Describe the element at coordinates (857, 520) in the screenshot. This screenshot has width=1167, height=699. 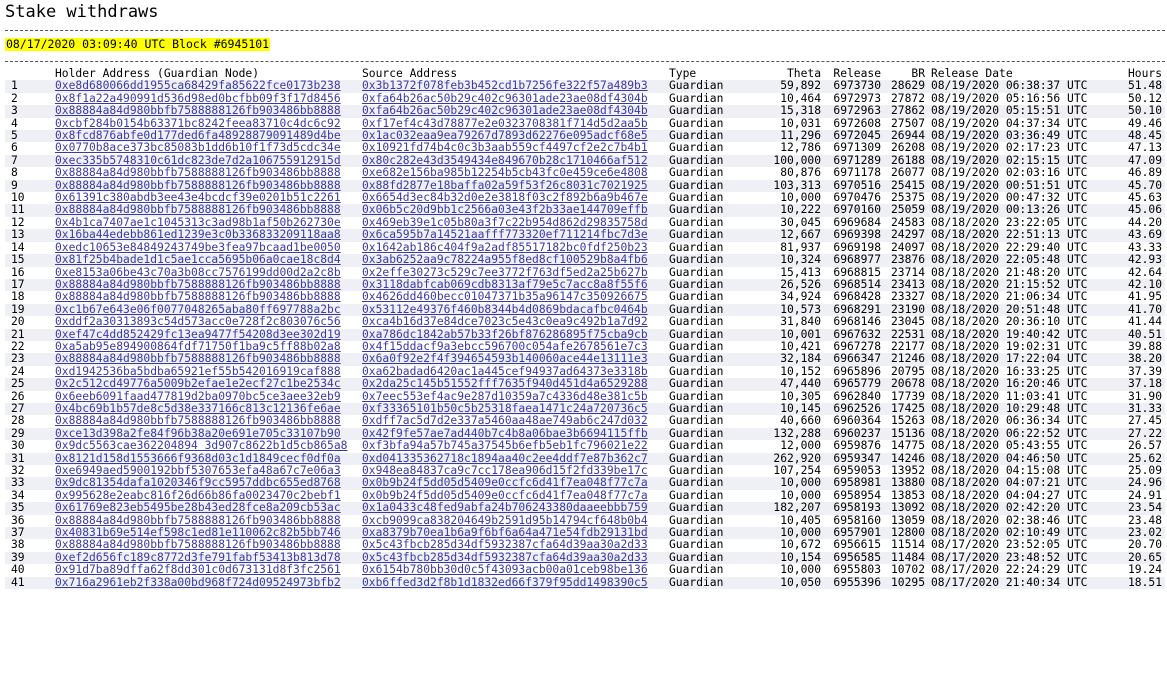
I see `release-cell: 6958160` at that location.